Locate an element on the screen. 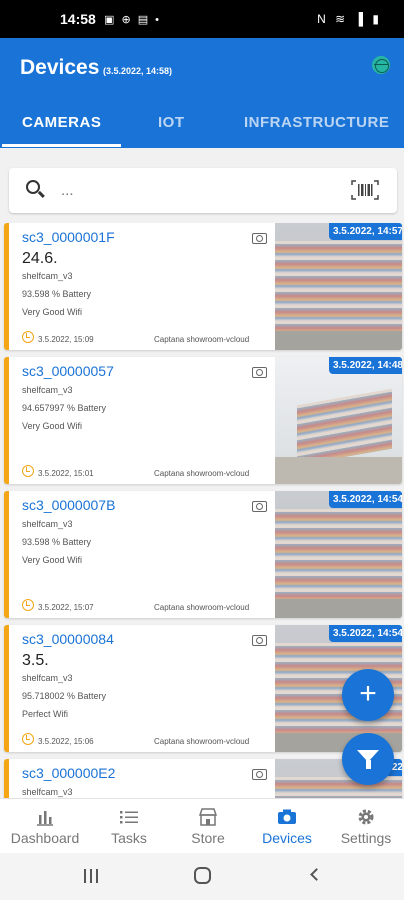  add-device-button: + is located at coordinates (368, 695).